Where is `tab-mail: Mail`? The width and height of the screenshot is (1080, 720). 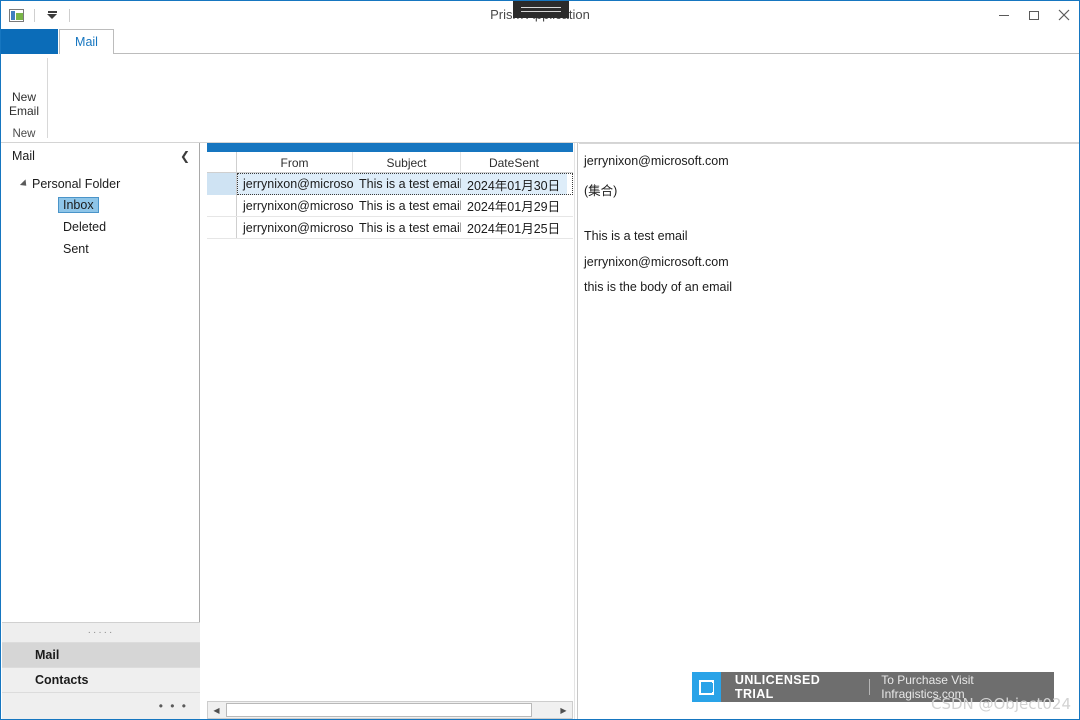 tab-mail: Mail is located at coordinates (86, 41).